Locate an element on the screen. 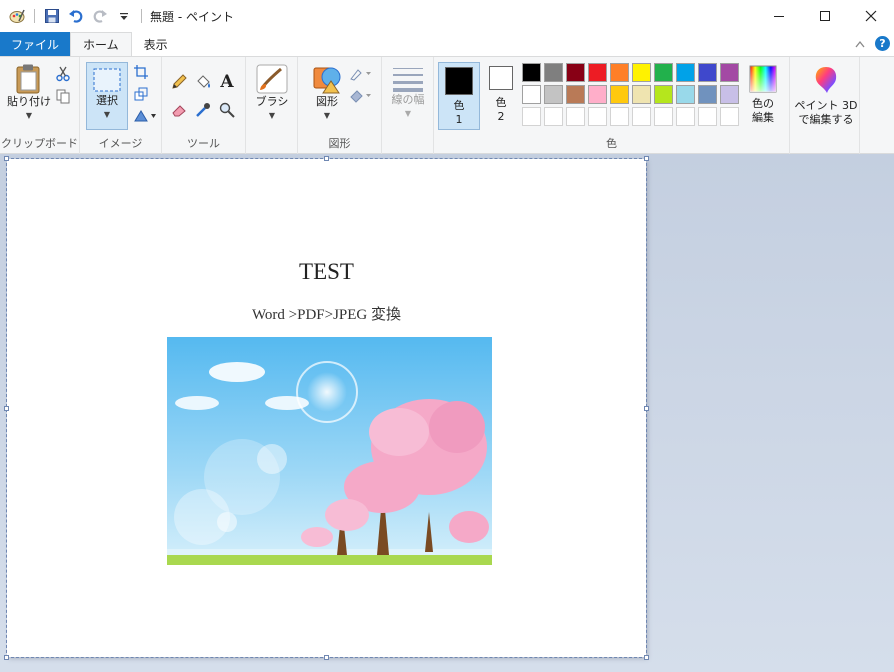 The height and width of the screenshot is (672, 894). minimize-button is located at coordinates (779, 16).